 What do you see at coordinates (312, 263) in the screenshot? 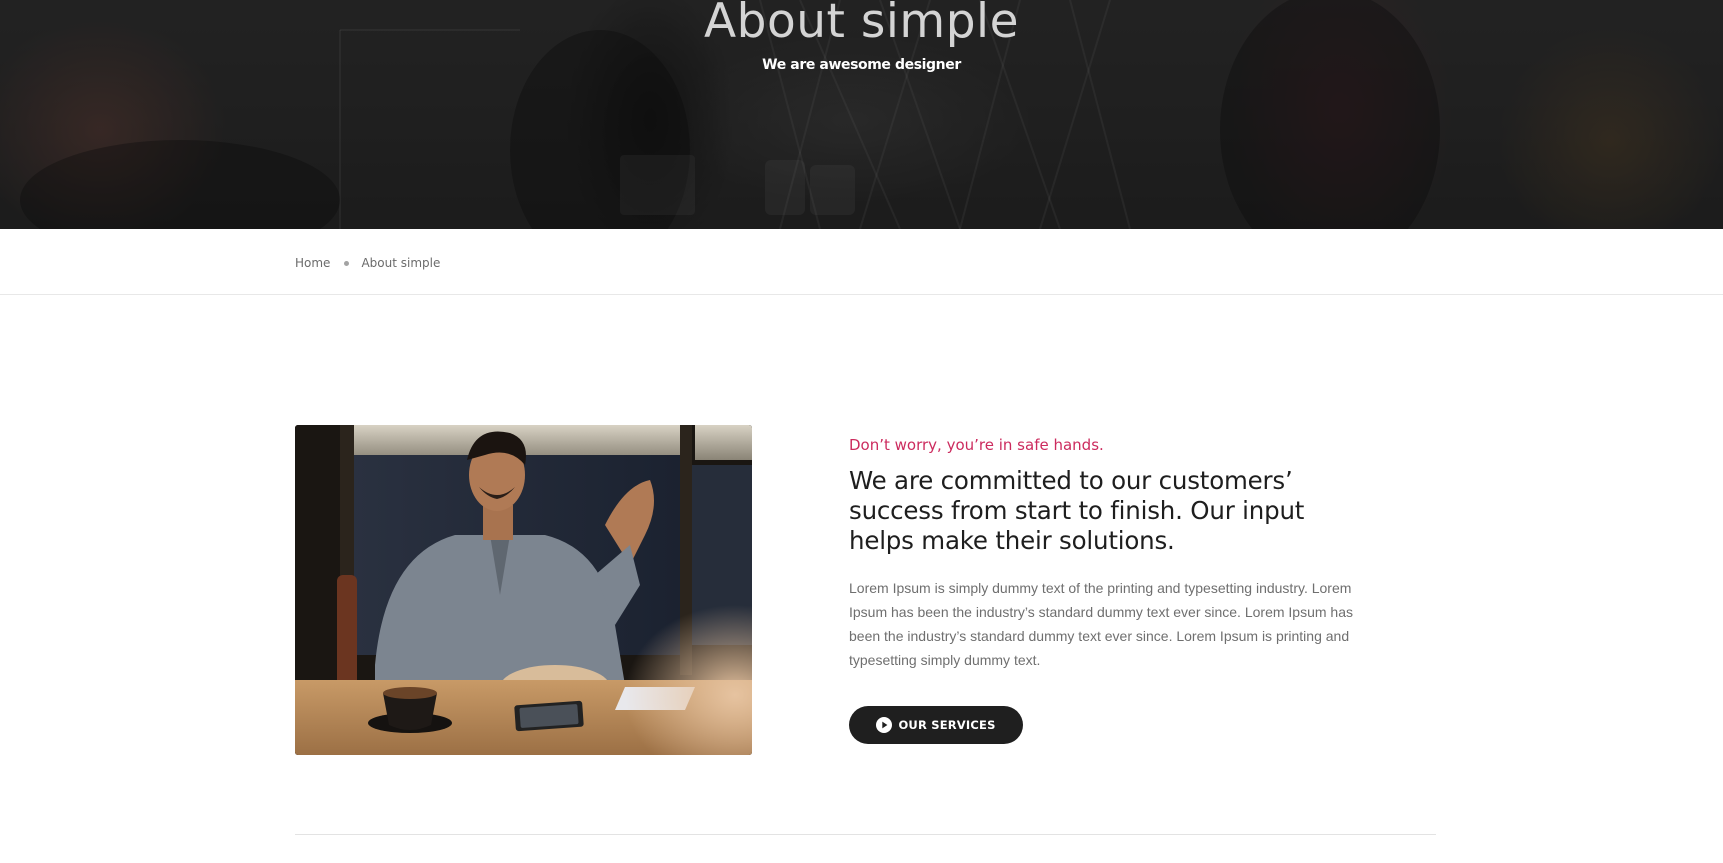
I see `breadcrumb-home-link: Home` at bounding box center [312, 263].